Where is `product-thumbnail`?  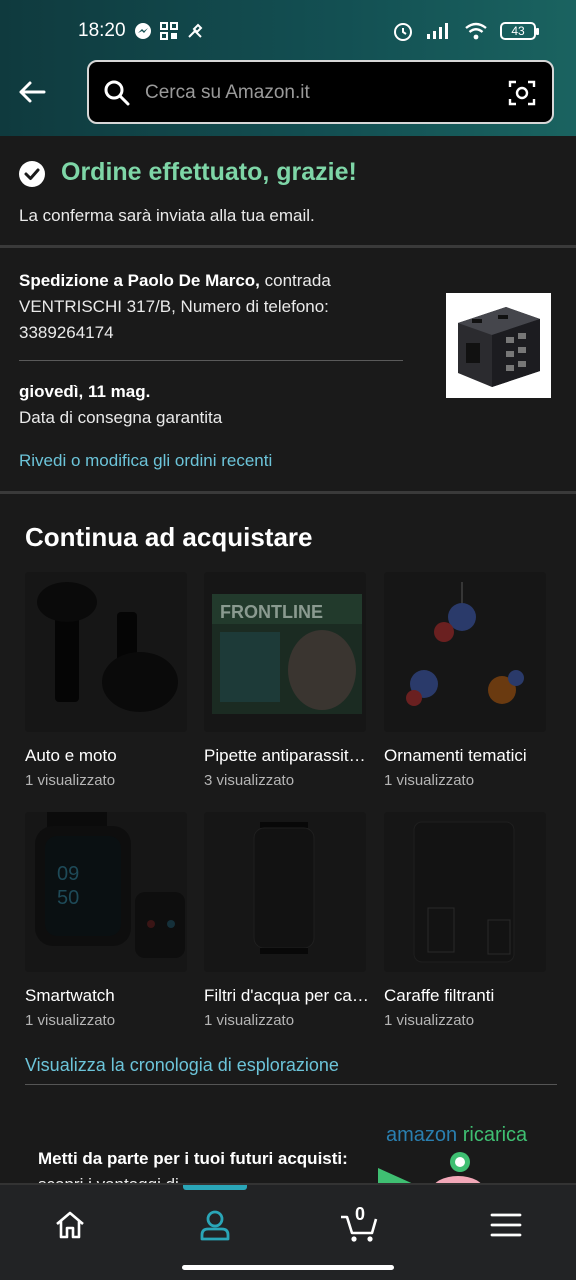
product-thumbnail is located at coordinates (498, 345).